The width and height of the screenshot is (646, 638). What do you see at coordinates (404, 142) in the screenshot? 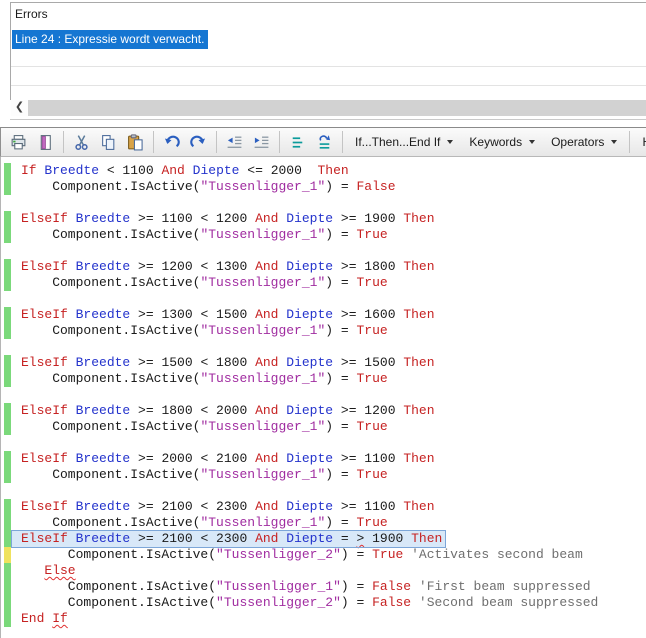
I see `if-then-end-if-dropdown: If...Then...End If` at bounding box center [404, 142].